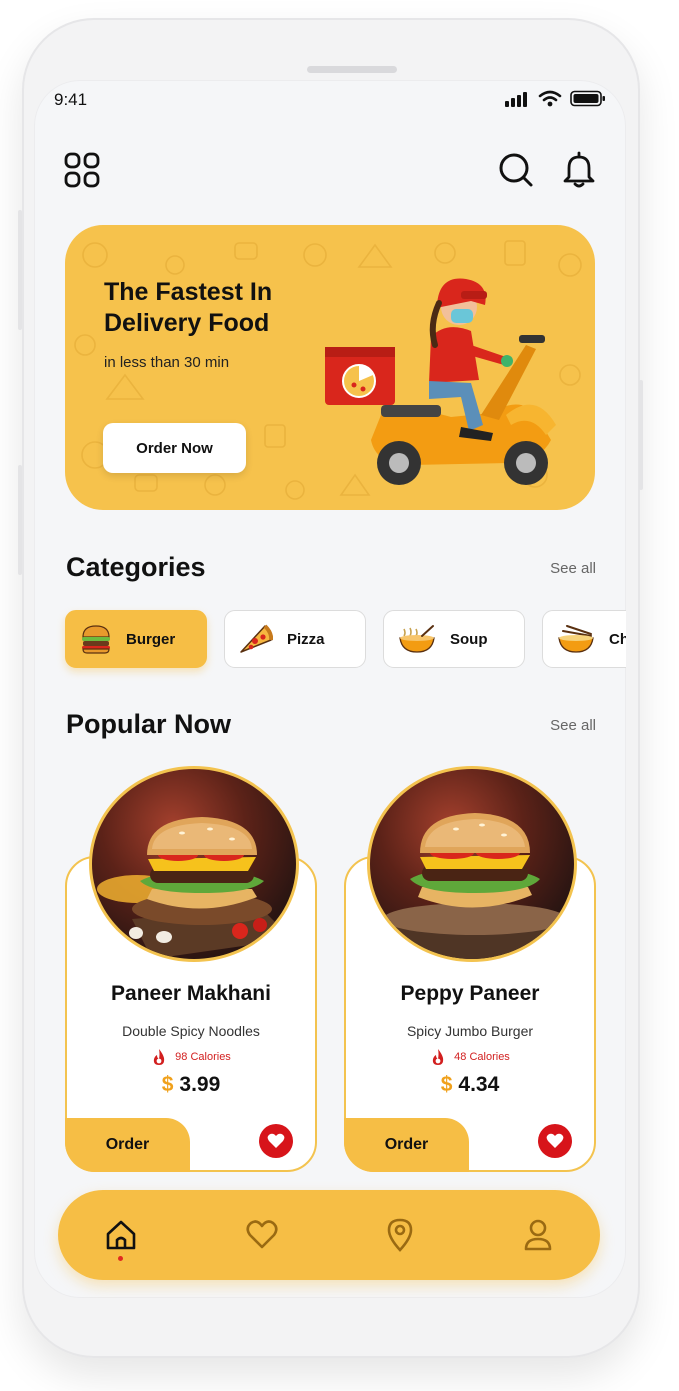  Describe the element at coordinates (151, 639) in the screenshot. I see `category-label: Burger` at that location.